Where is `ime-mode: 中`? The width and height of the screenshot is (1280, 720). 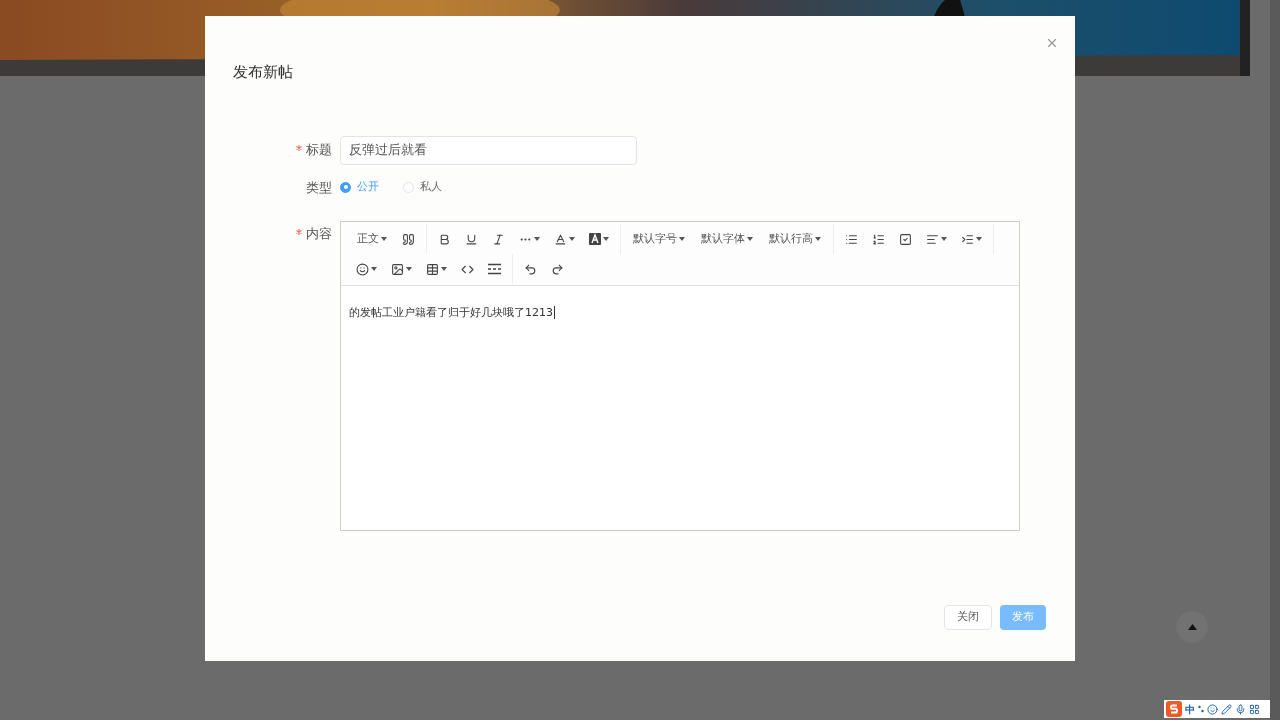
ime-mode: 中 is located at coordinates (1190, 709).